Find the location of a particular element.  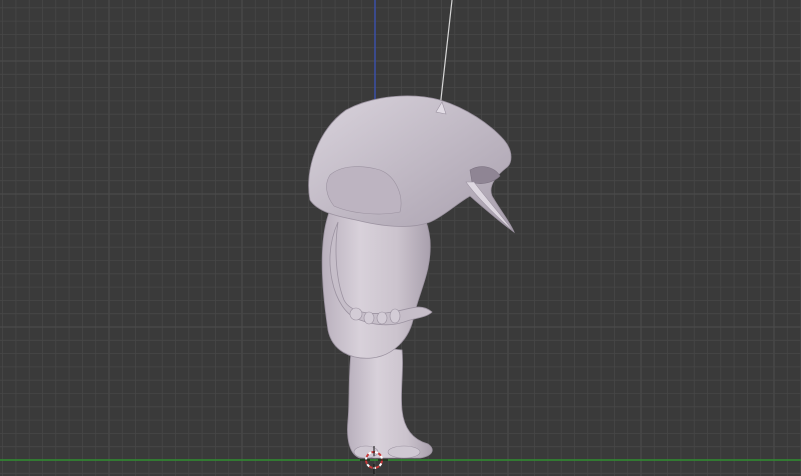

mesh-leg is located at coordinates (390, 401).